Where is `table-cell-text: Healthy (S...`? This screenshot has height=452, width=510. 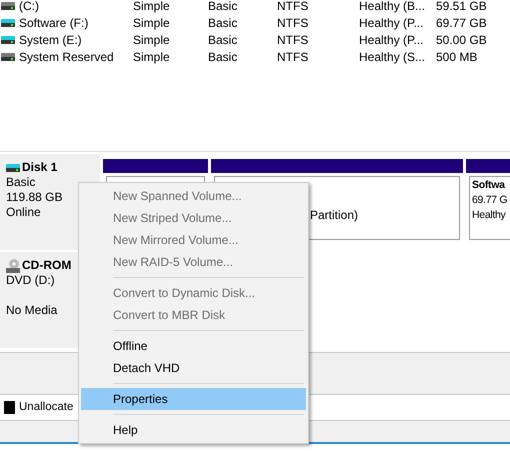
table-cell-text: Healthy (S... is located at coordinates (392, 57).